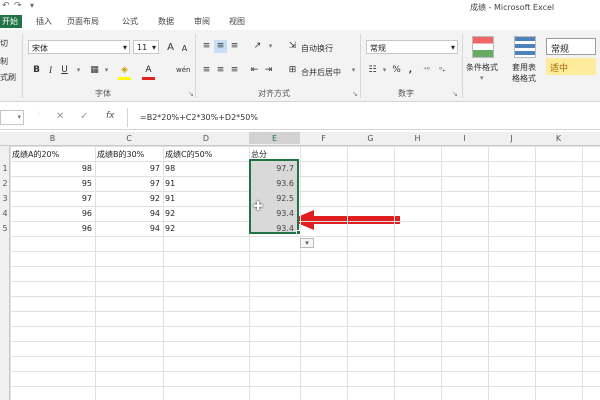 The height and width of the screenshot is (400, 600). What do you see at coordinates (254, 70) in the screenshot?
I see `decrease-indent-icon: ⇤` at bounding box center [254, 70].